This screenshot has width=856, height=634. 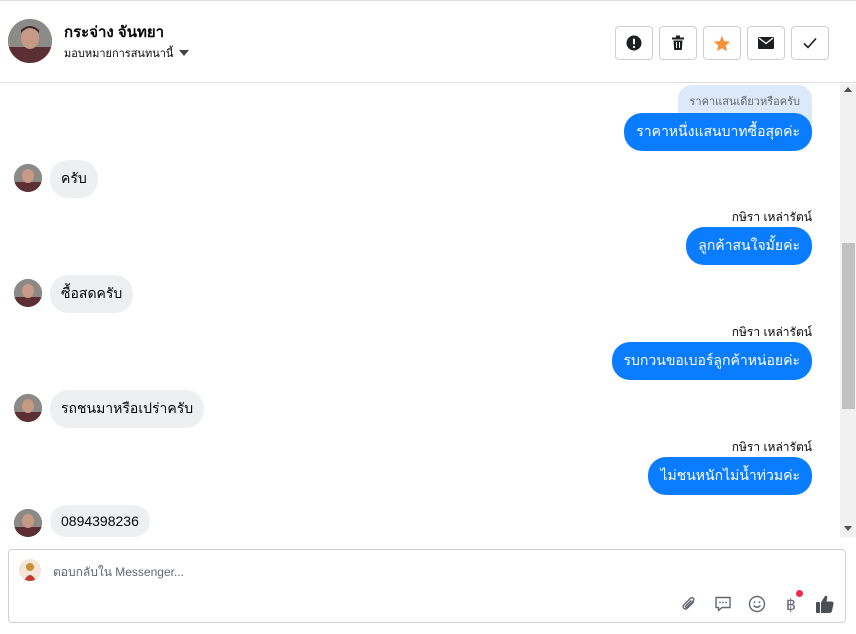 I want to click on thumbs-up-icon, so click(x=825, y=604).